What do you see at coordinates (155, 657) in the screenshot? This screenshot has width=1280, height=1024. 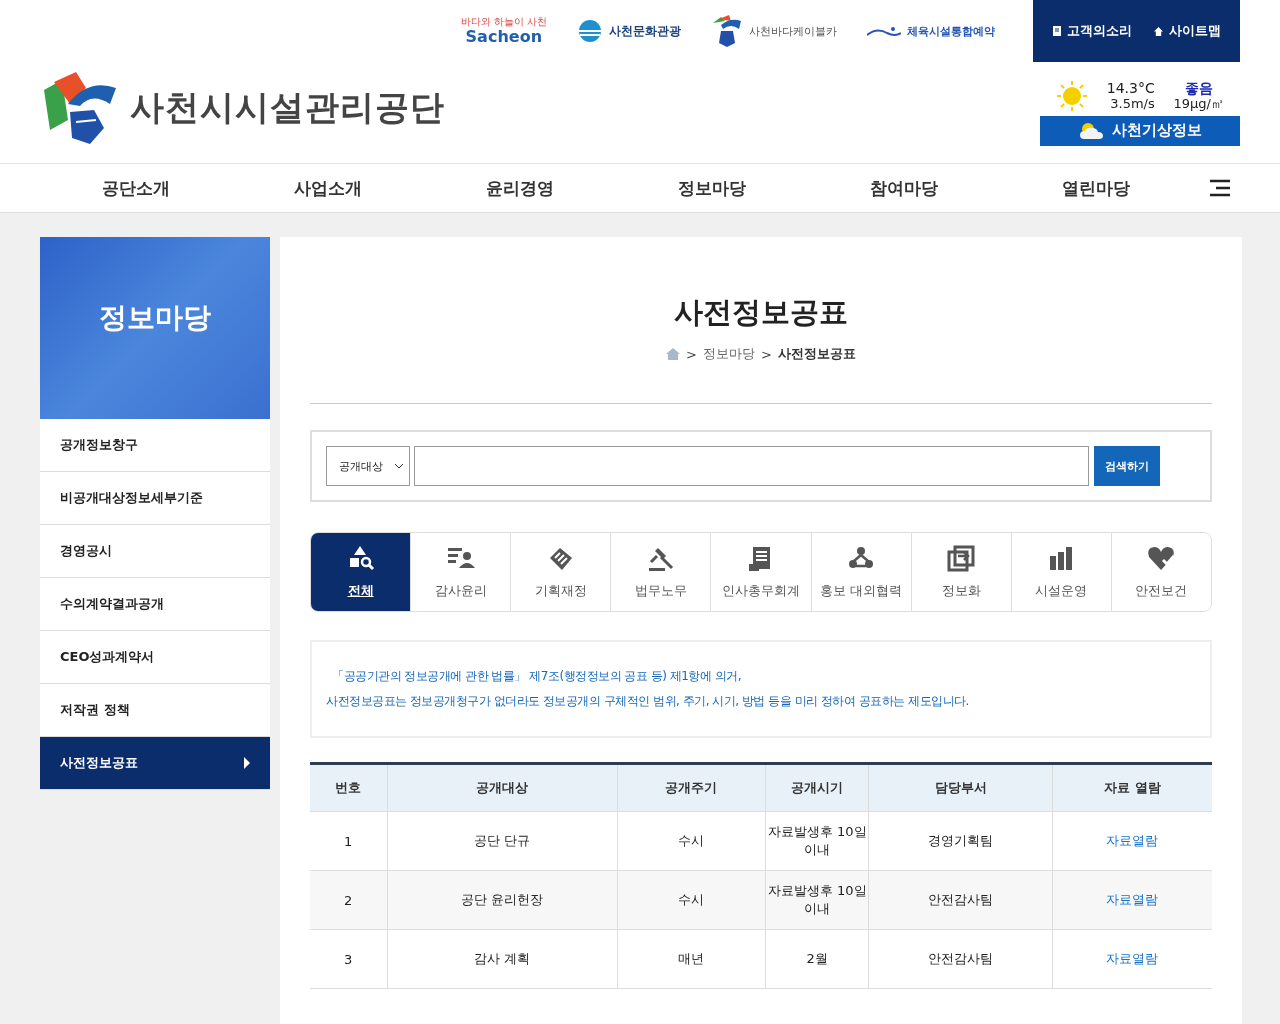 I see `sidebar-item: CEO성과계약서` at bounding box center [155, 657].